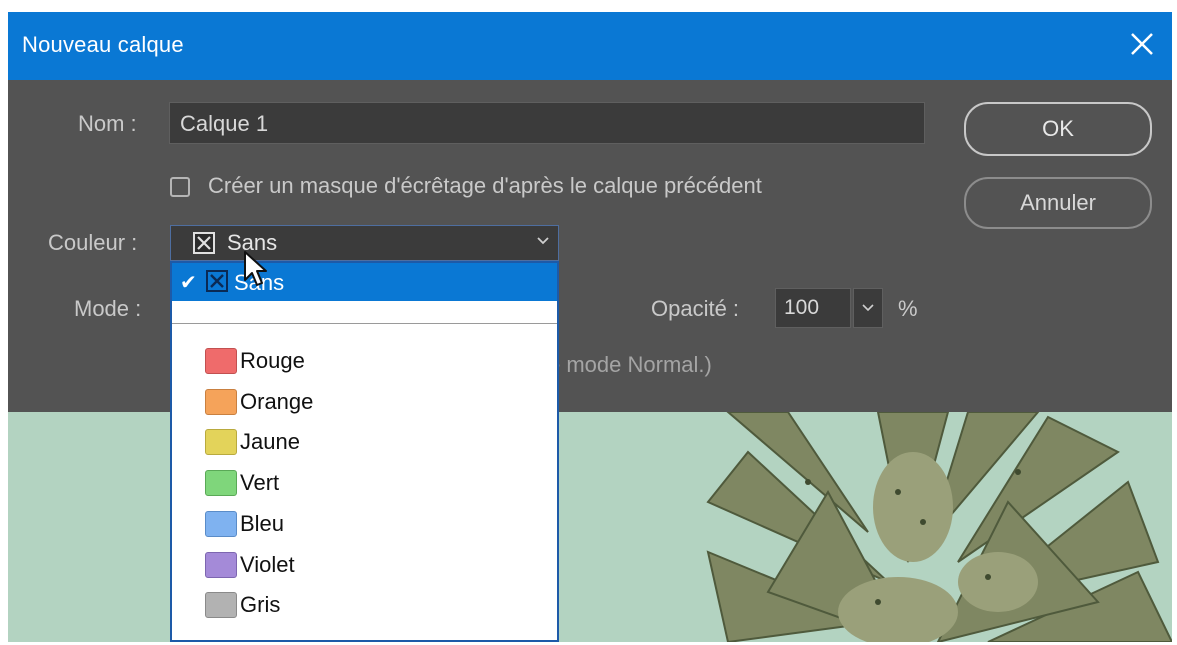  What do you see at coordinates (188, 283) in the screenshot?
I see `checkmark-icon: ✔` at bounding box center [188, 283].